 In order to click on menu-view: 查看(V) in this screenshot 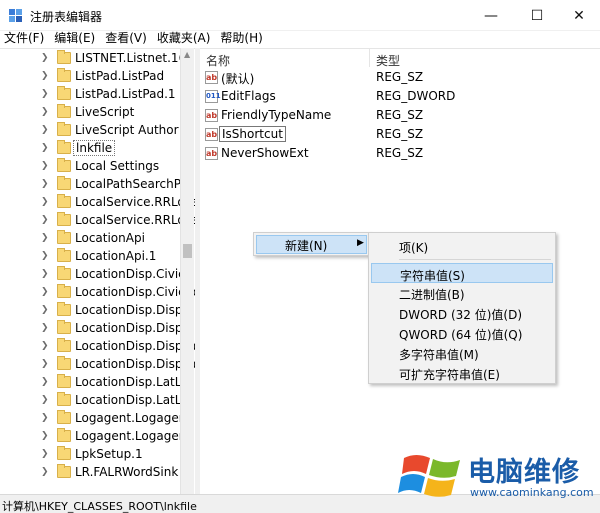, I will do `click(127, 39)`.